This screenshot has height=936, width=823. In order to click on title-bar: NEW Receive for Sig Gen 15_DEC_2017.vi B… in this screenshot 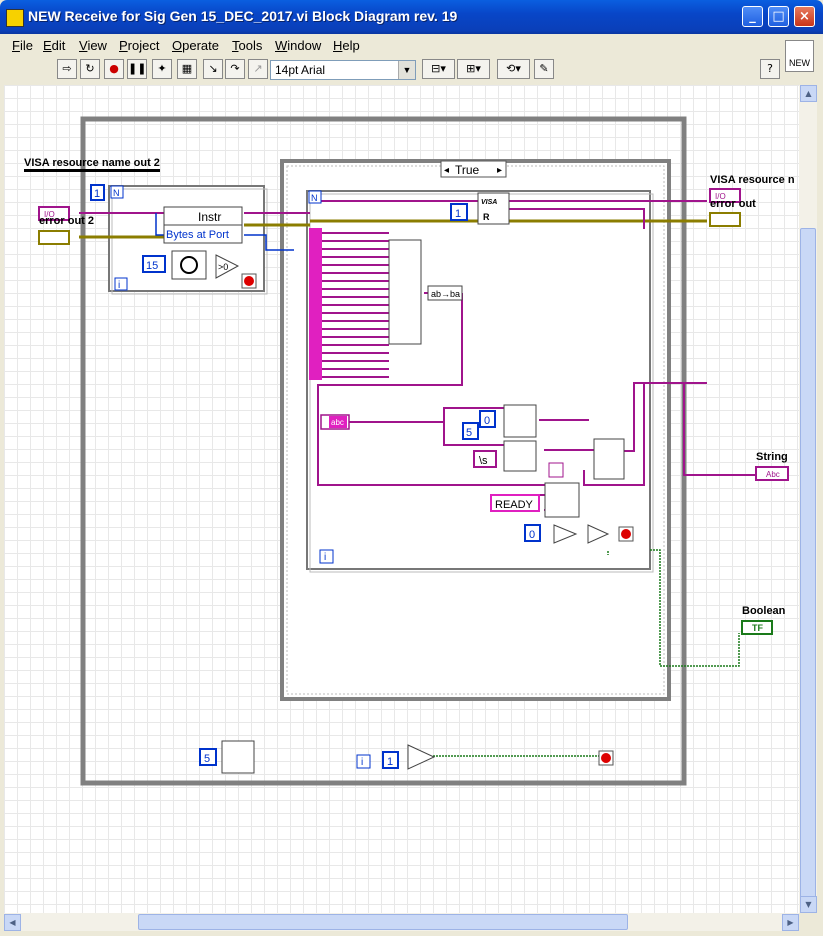, I will do `click(411, 17)`.